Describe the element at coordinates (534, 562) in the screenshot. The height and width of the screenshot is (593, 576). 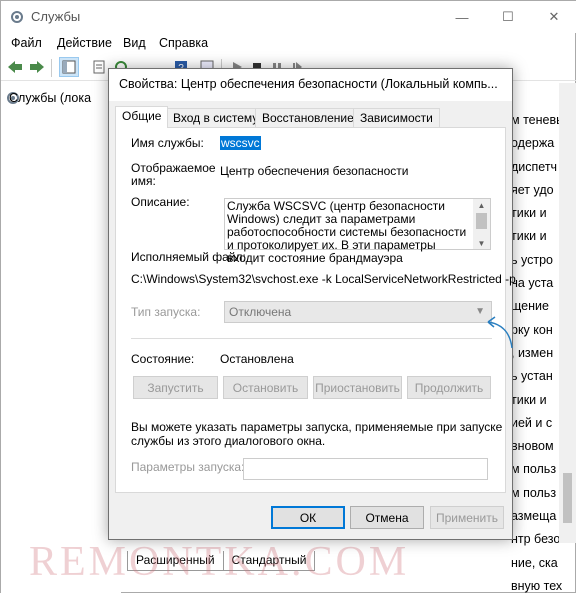
I see `service-description-line: ние, ска` at that location.